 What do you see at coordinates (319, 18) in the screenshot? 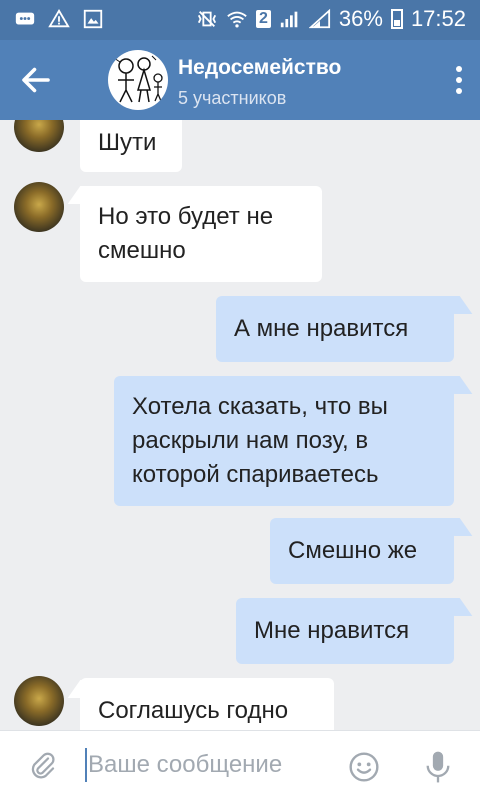
I see `signal-2-icon` at bounding box center [319, 18].